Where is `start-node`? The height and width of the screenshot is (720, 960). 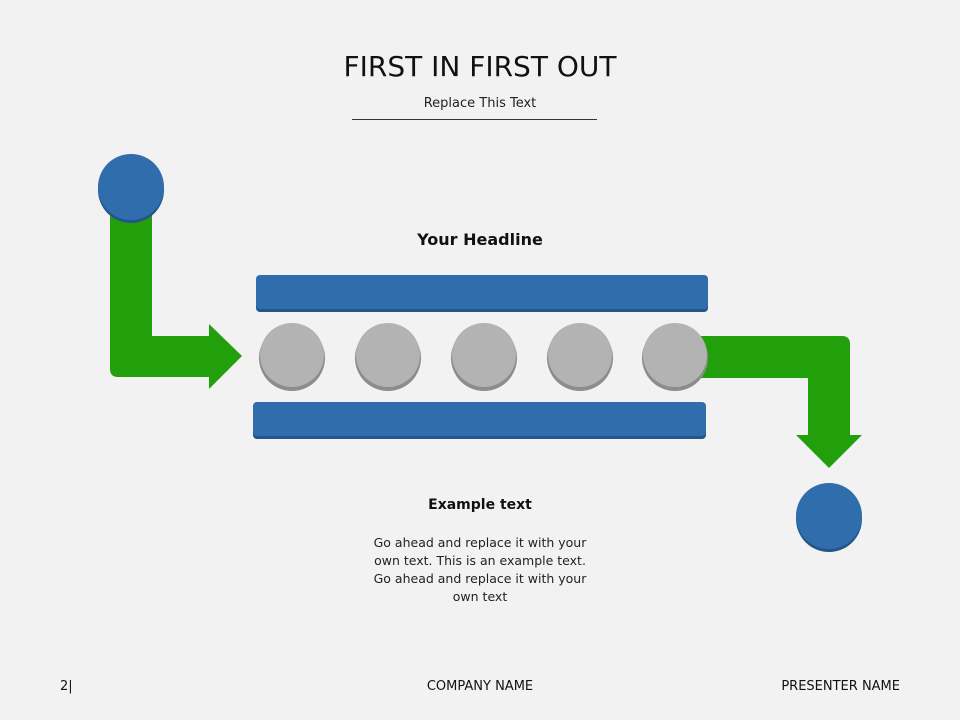
start-node is located at coordinates (131, 188).